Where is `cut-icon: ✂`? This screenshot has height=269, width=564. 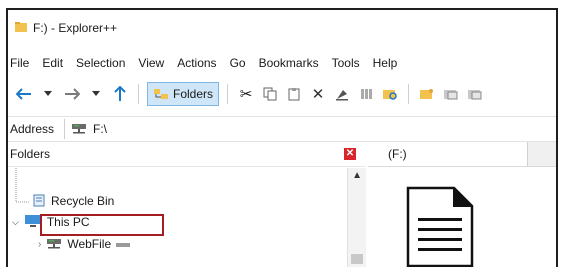
cut-icon: ✂ is located at coordinates (246, 94).